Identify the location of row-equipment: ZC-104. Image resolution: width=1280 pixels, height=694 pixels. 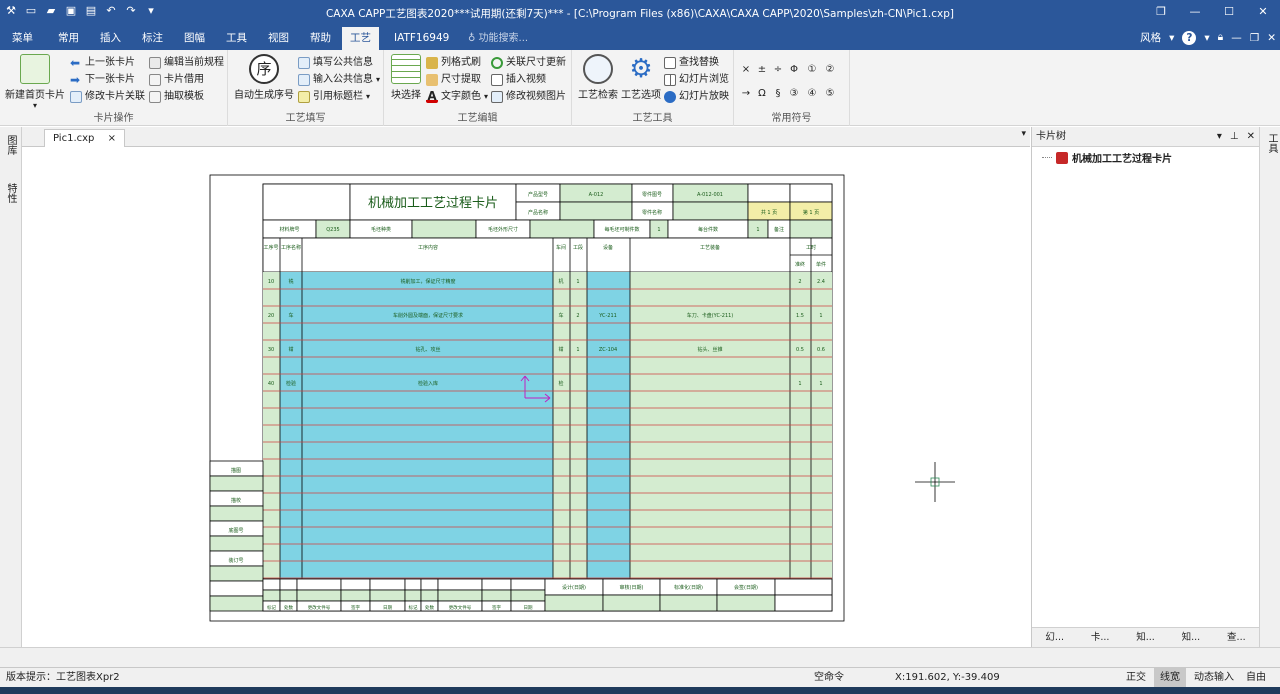
(608, 350).